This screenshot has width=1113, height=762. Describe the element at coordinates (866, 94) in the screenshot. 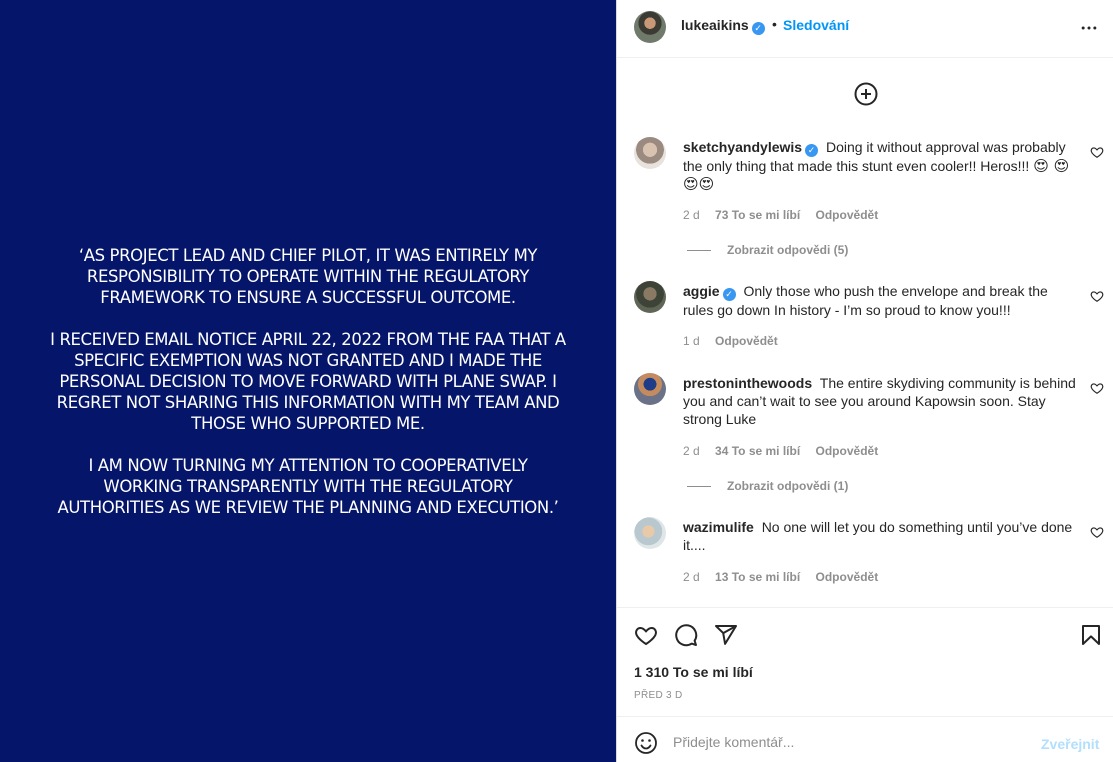

I see `plus-circle-icon` at that location.